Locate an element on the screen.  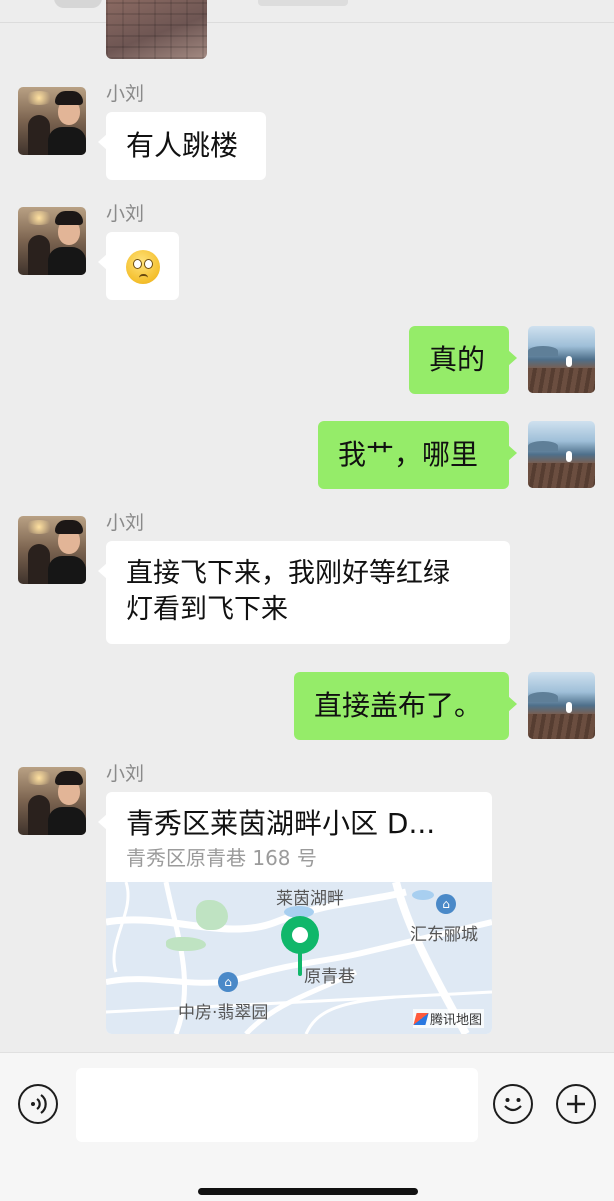
voice-icon-glyph is located at coordinates (39, 1104).